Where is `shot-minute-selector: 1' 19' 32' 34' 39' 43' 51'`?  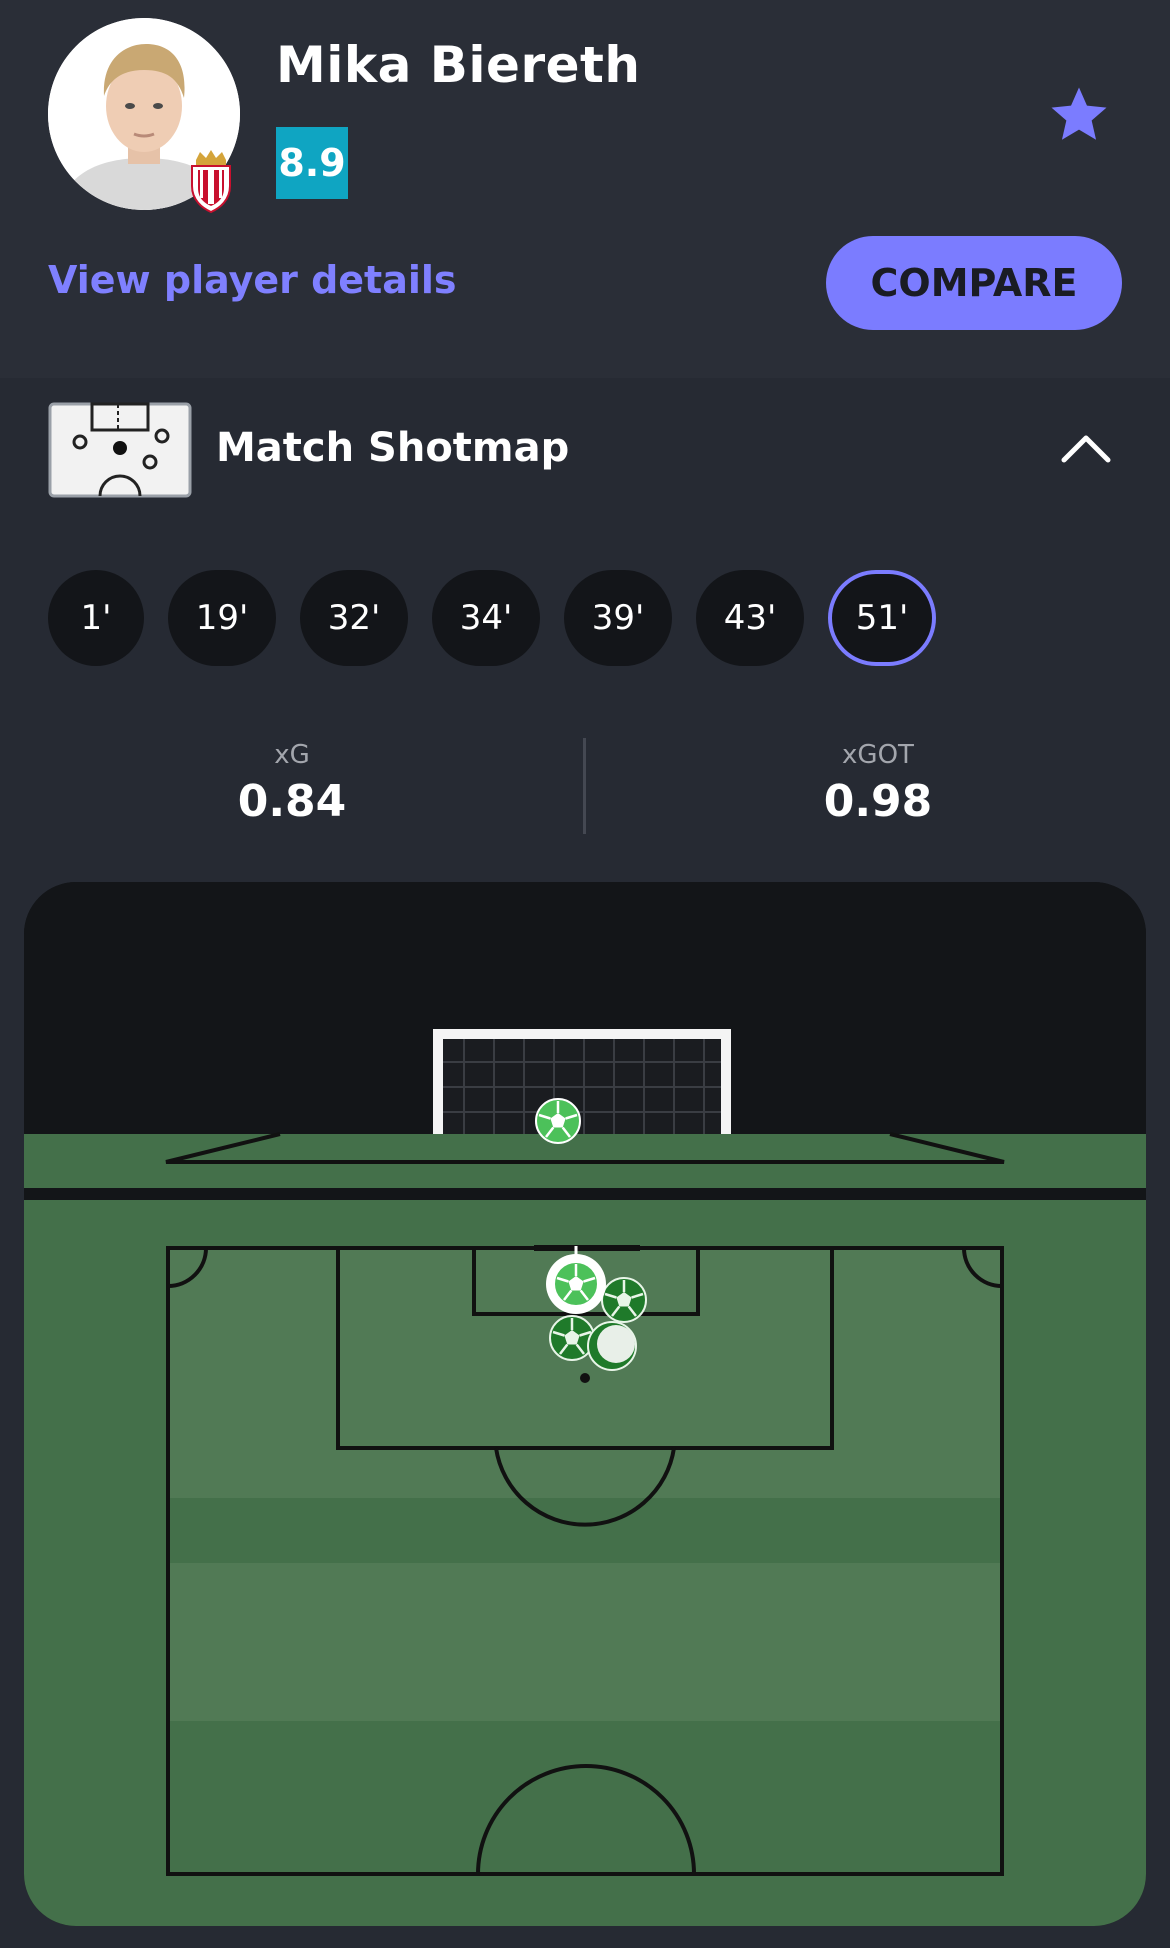 shot-minute-selector: 1' 19' 32' 34' 39' 43' 51' is located at coordinates (492, 618).